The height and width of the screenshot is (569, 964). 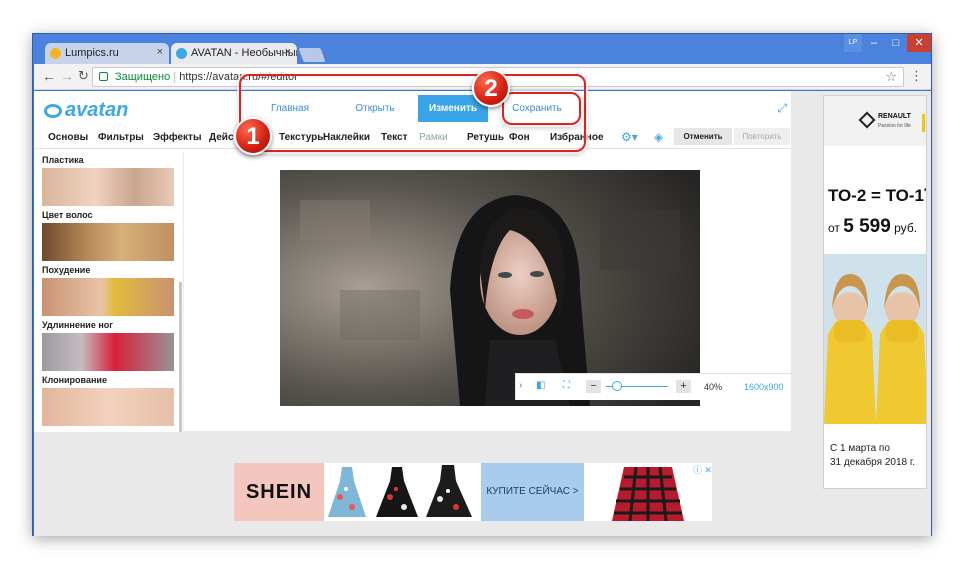 What do you see at coordinates (66, 270) in the screenshot?
I see `tool-label: Похудение` at bounding box center [66, 270].